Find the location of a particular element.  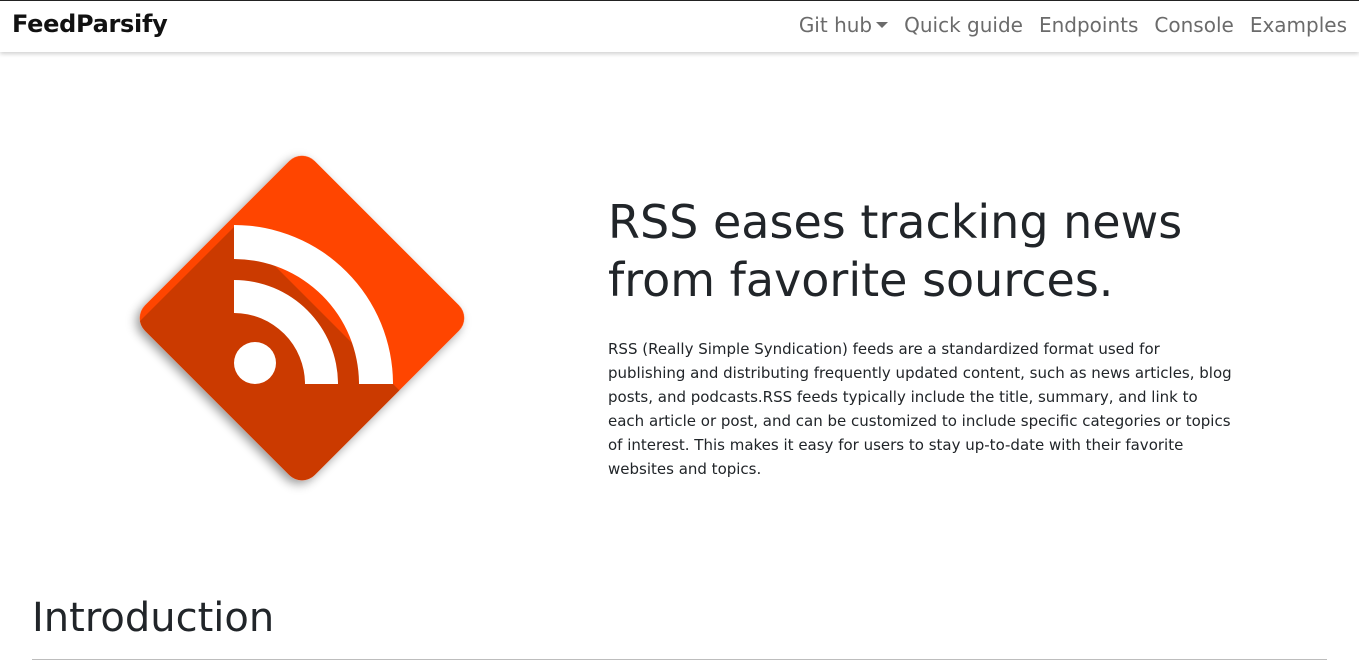

nav-github-label: Git hub is located at coordinates (835, 25).